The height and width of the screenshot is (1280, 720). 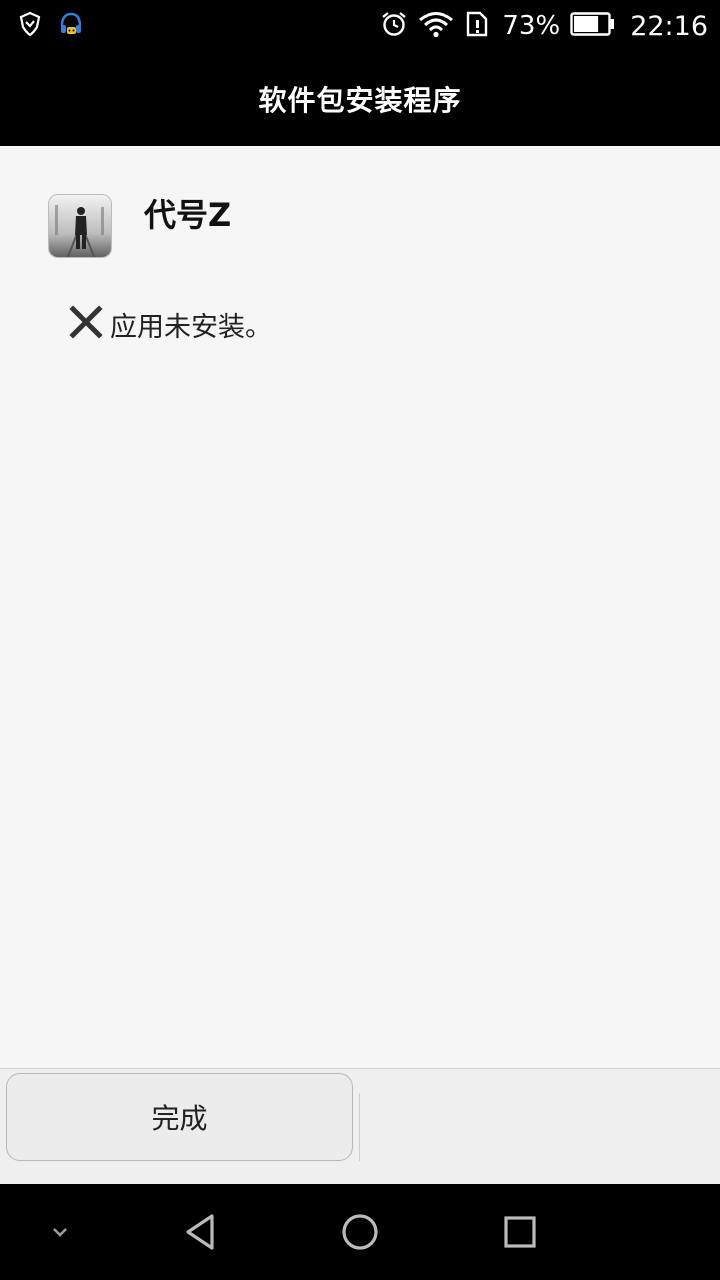 I want to click on wifi-icon, so click(x=436, y=26).